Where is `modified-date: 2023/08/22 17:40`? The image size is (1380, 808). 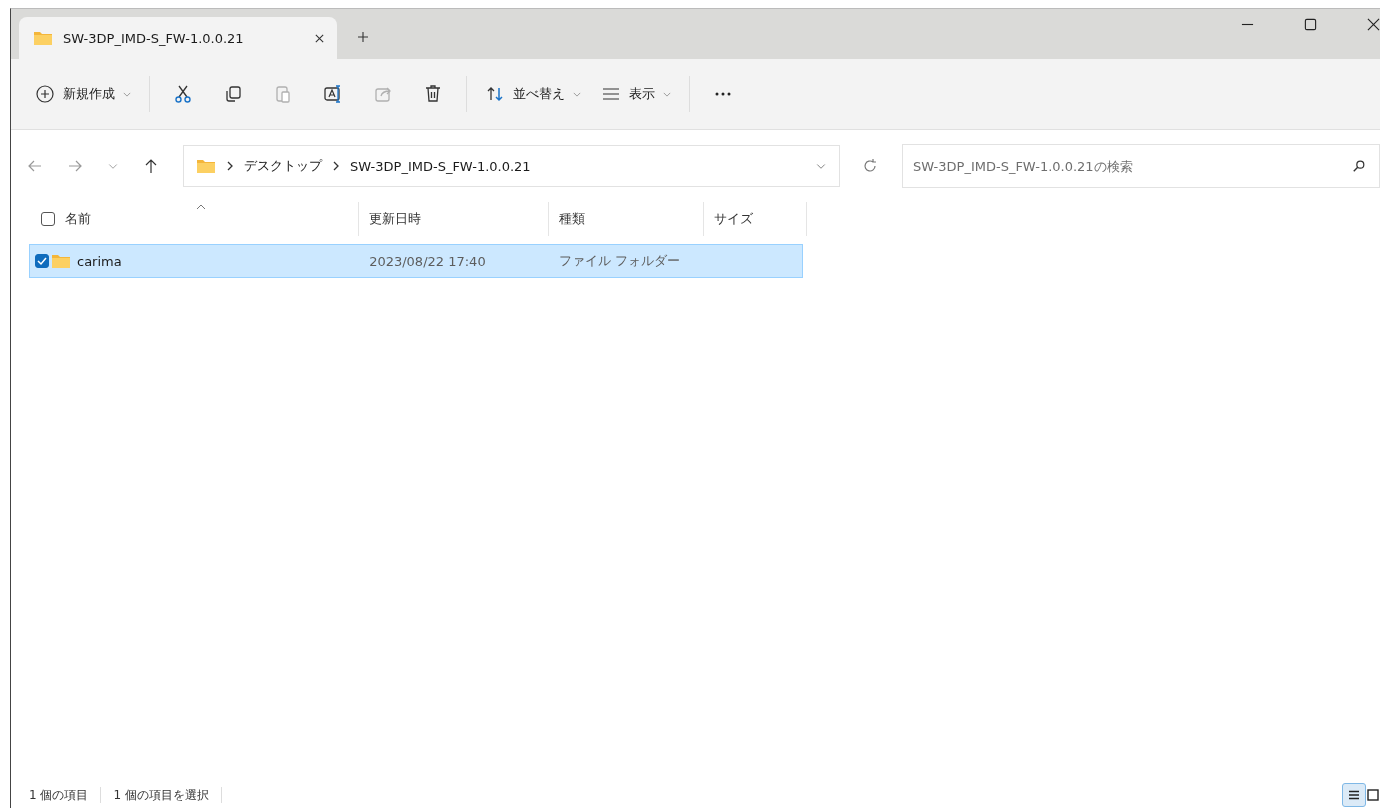
modified-date: 2023/08/22 17:40 is located at coordinates (427, 261).